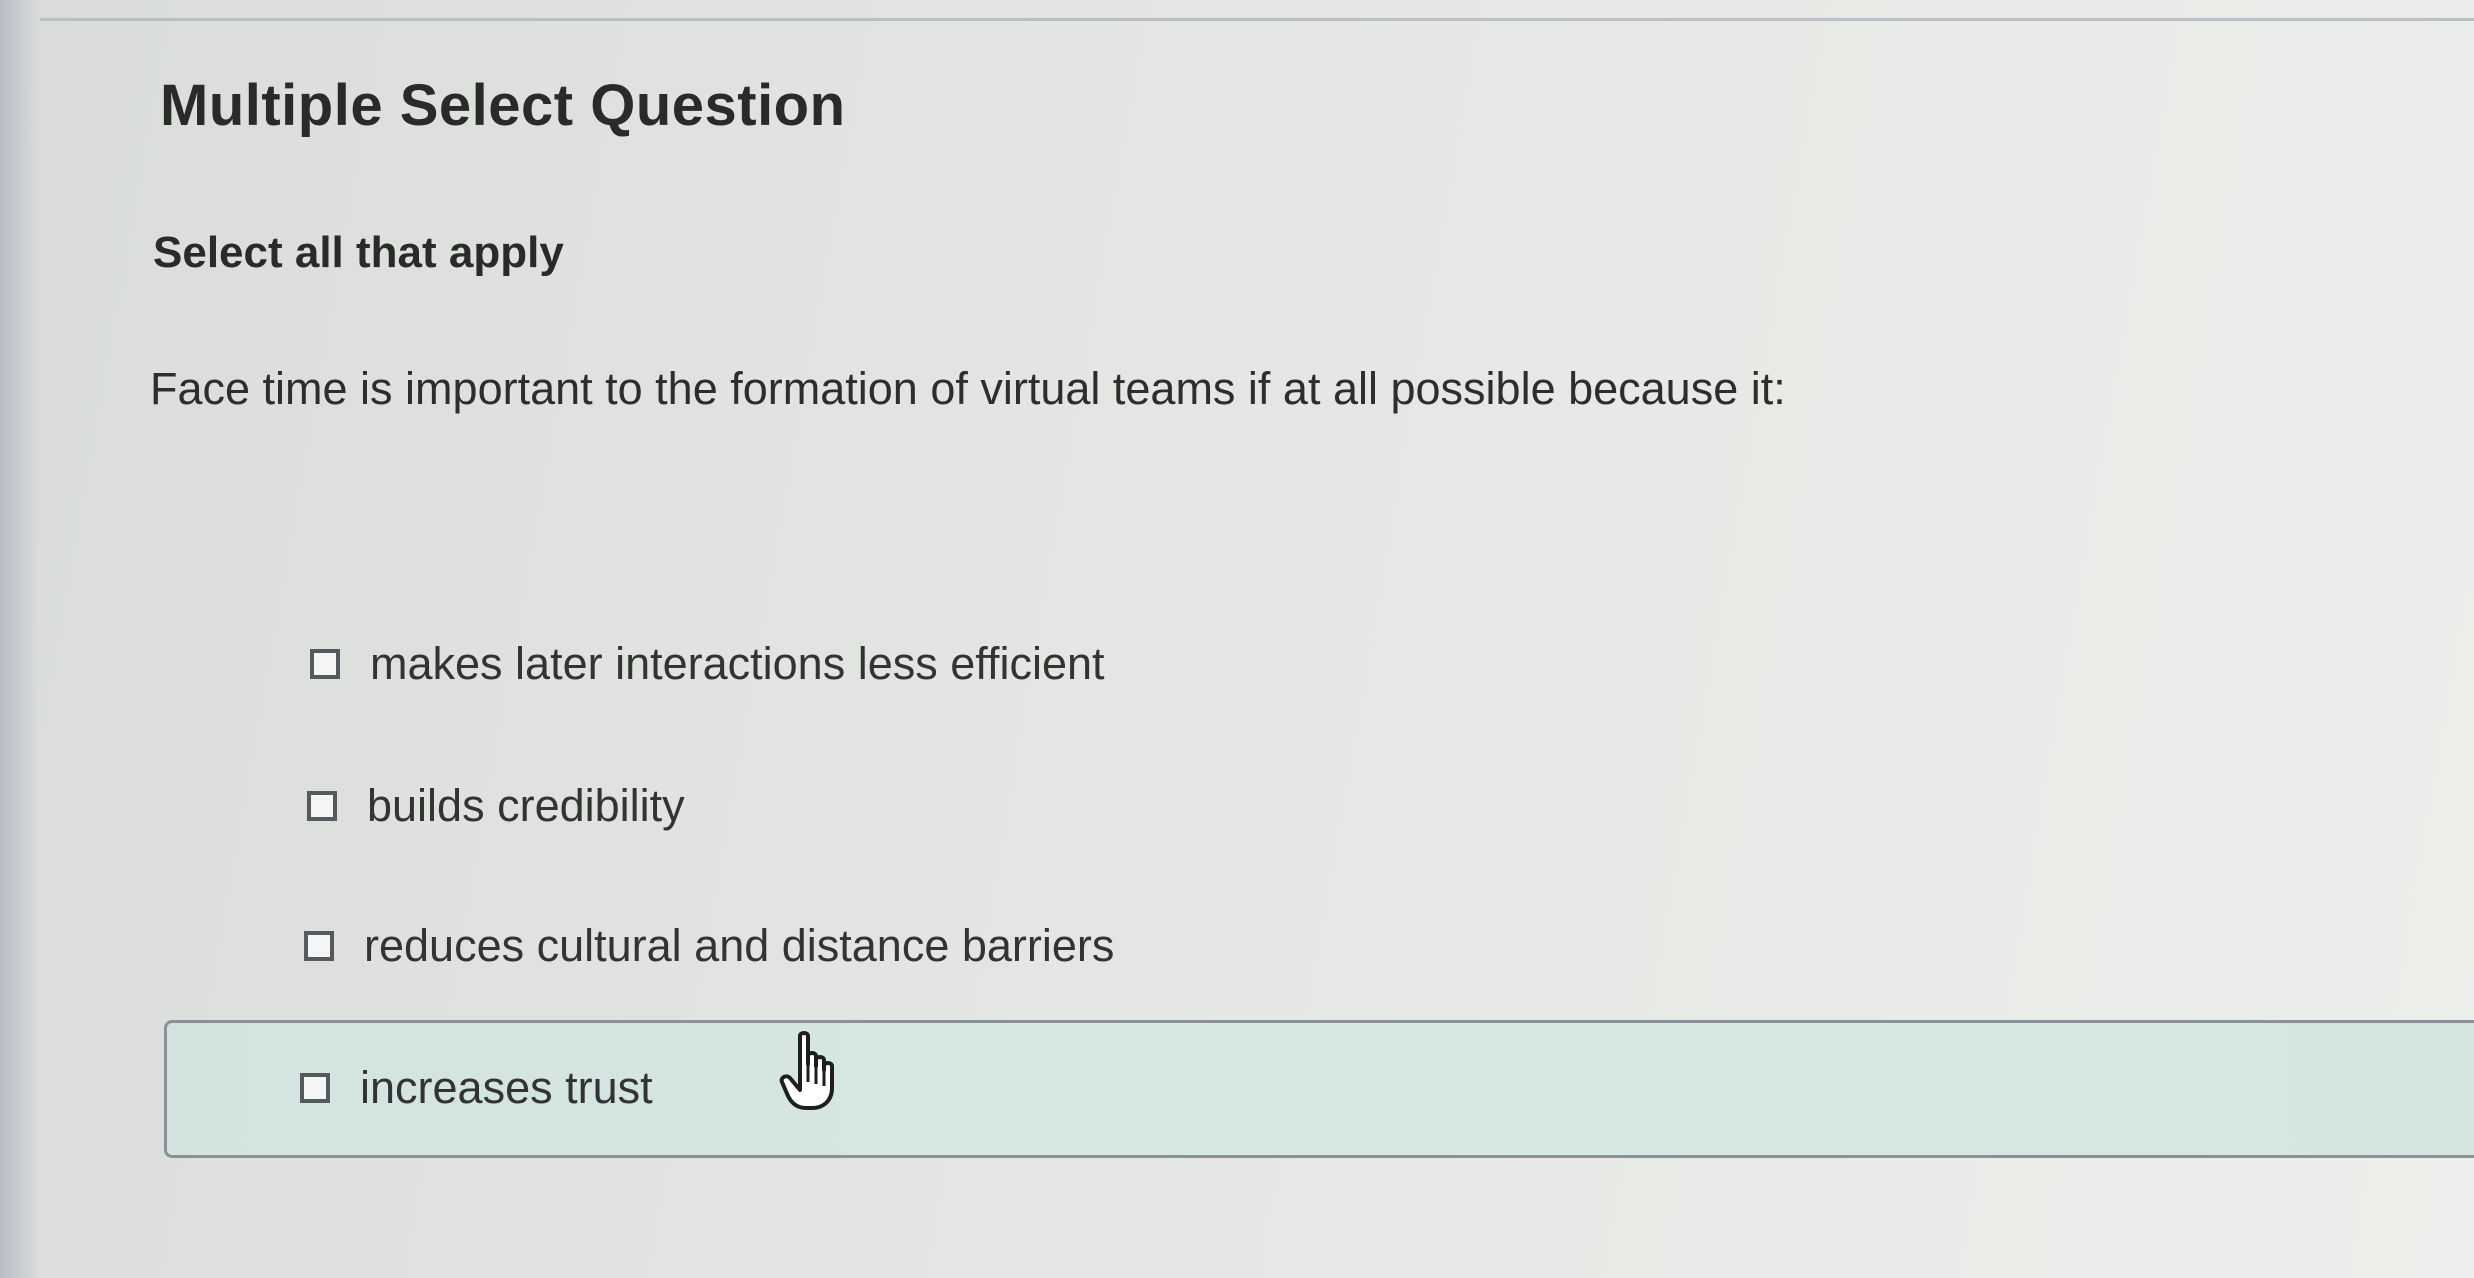 This screenshot has width=2474, height=1278. What do you see at coordinates (1257, 19) in the screenshot?
I see `top-divider` at bounding box center [1257, 19].